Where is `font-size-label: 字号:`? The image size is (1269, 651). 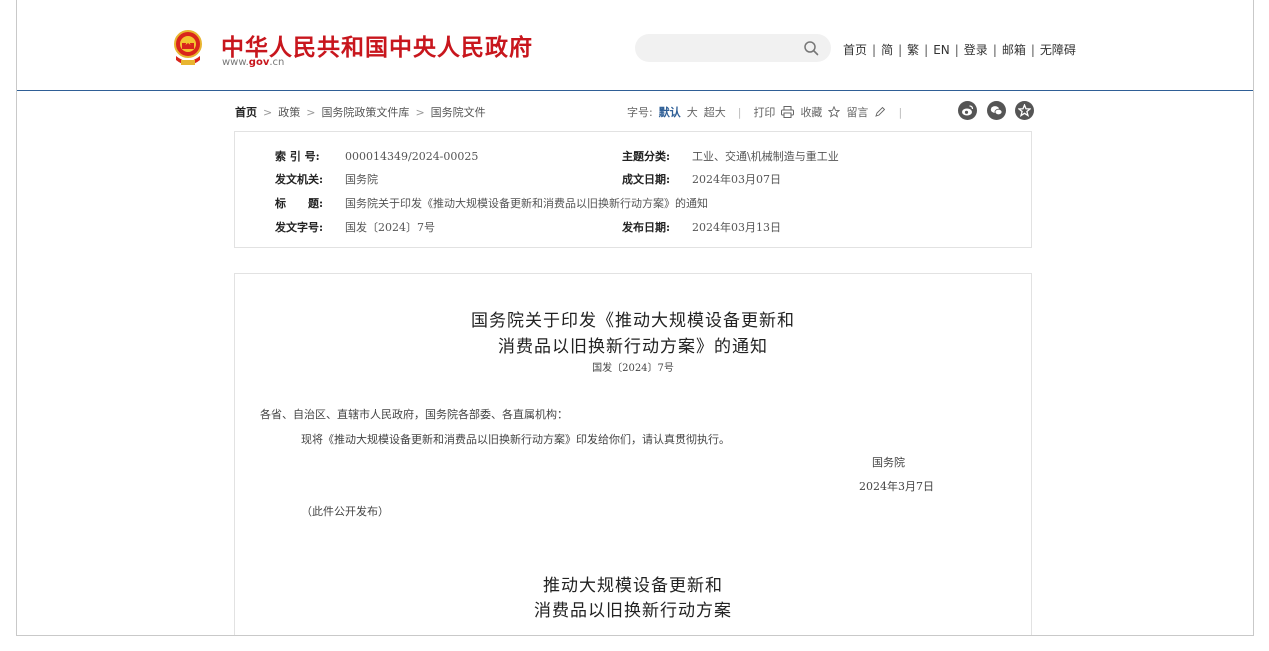 font-size-label: 字号: is located at coordinates (640, 112).